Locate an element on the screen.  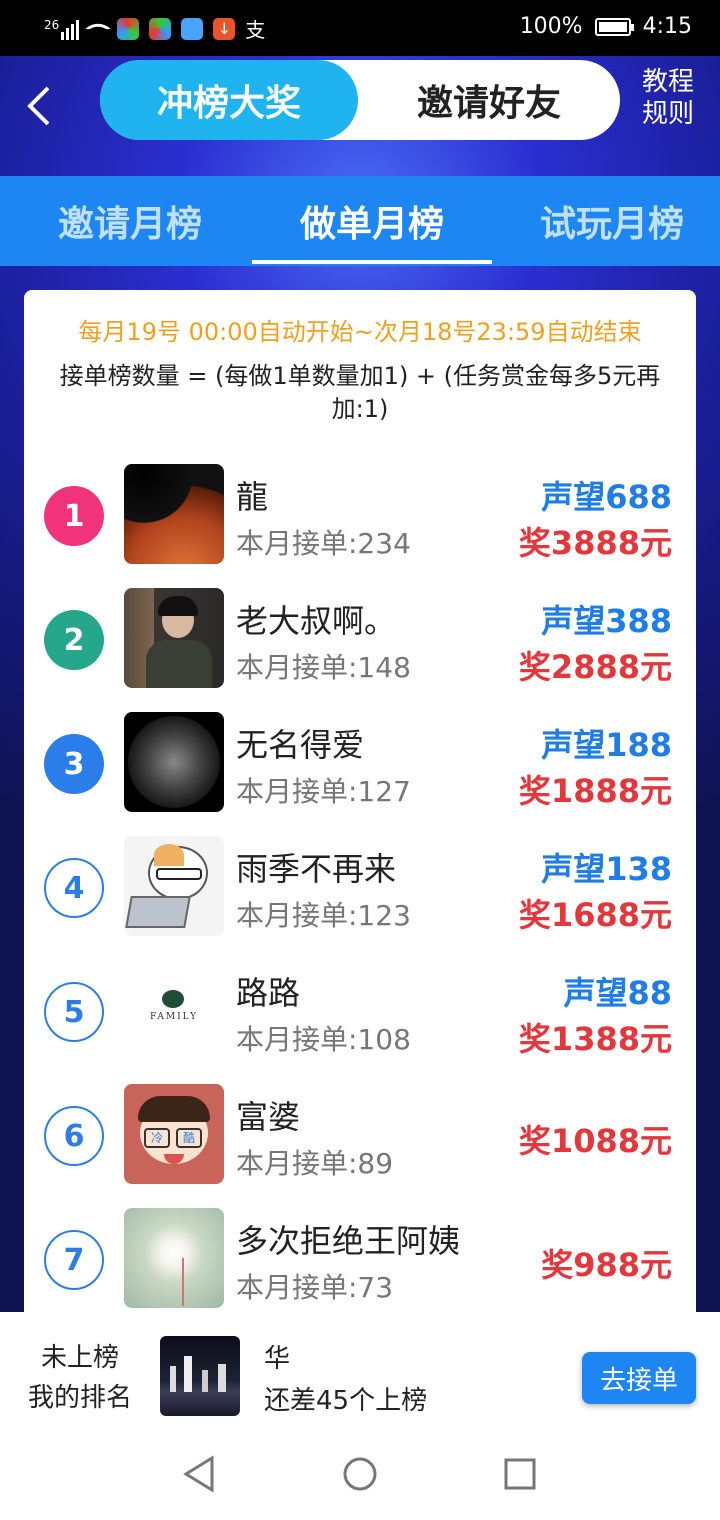
back-icon is located at coordinates (40, 106).